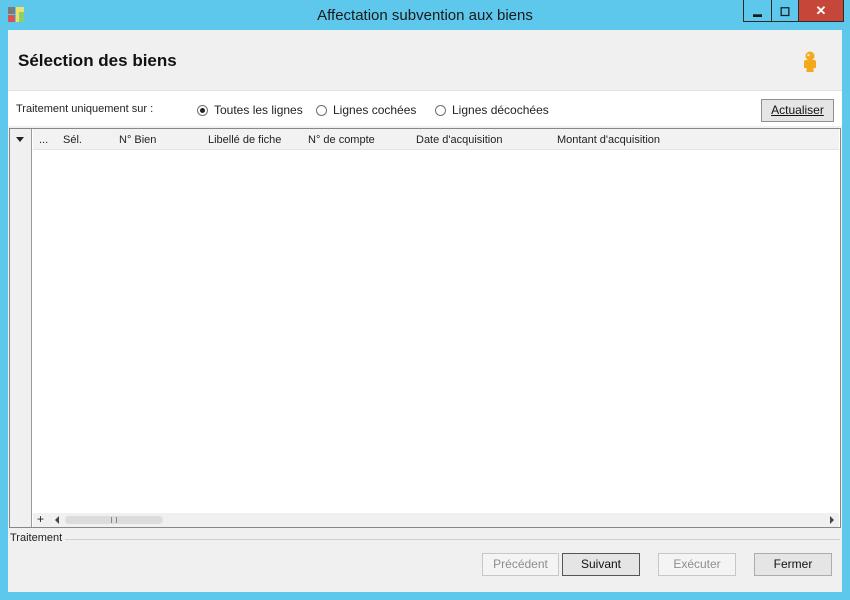 Image resolution: width=850 pixels, height=600 pixels. I want to click on maximize-icon: ◻, so click(785, 10).